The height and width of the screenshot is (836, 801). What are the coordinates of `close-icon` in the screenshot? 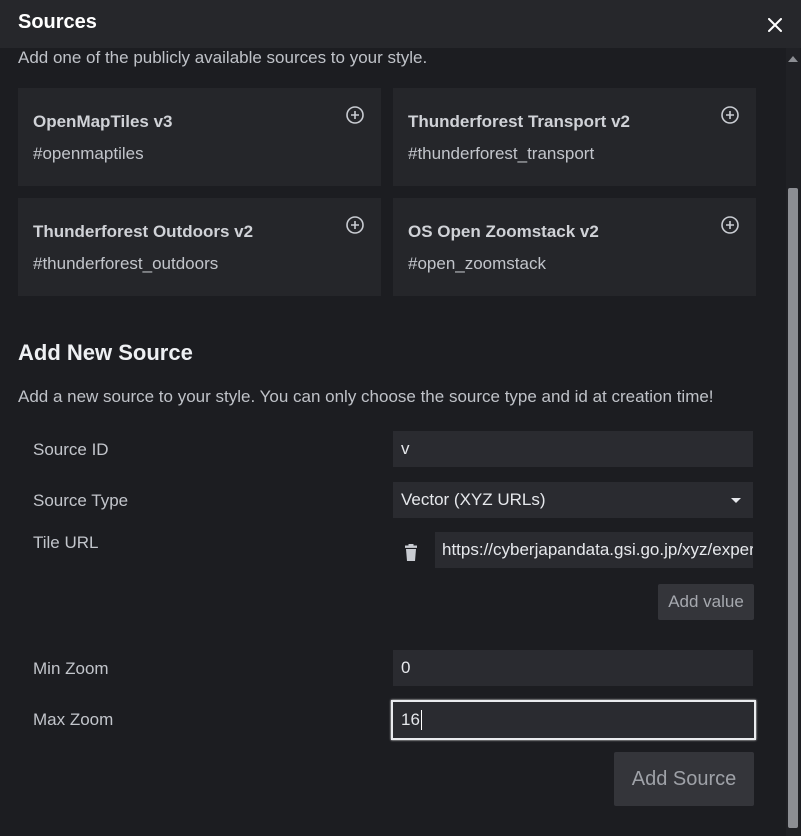 It's located at (775, 25).